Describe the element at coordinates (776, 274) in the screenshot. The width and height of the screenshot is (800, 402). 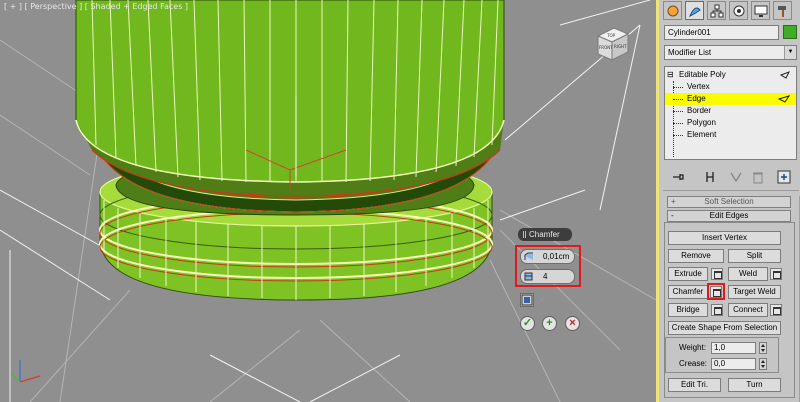
I see `weld-settings-icon` at that location.